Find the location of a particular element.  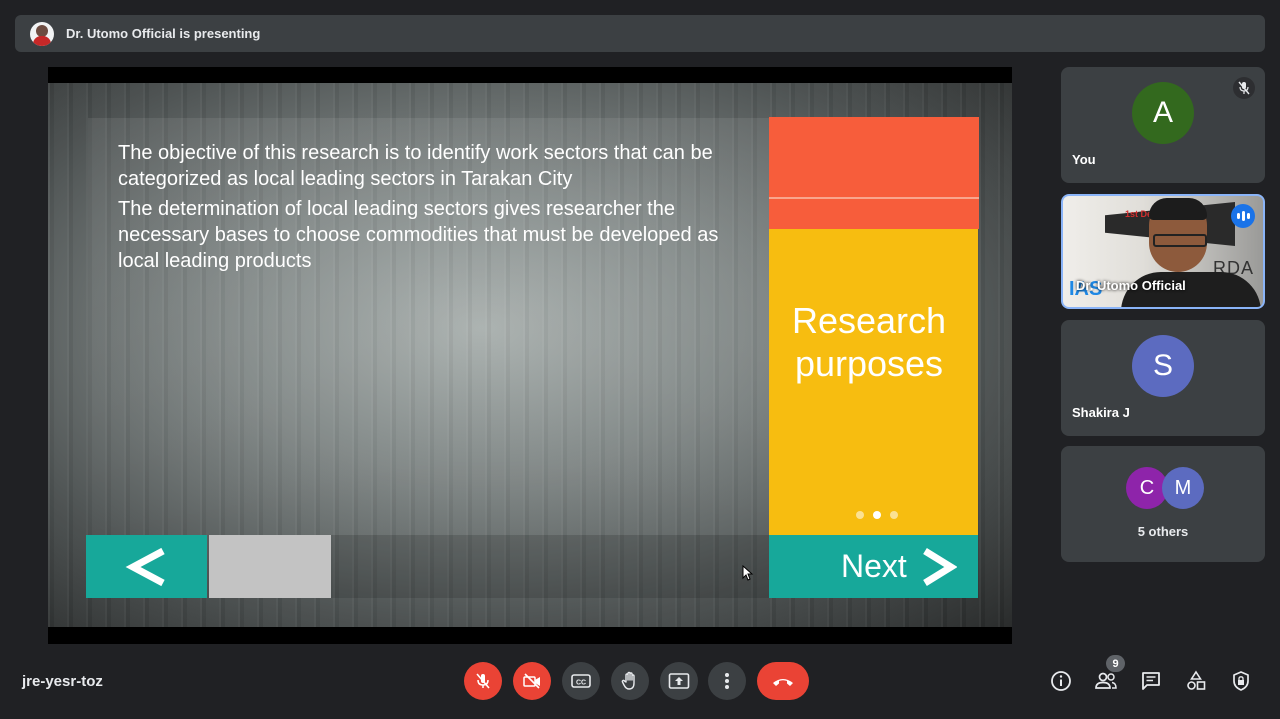

participant-tile-you: A You is located at coordinates (1163, 125).